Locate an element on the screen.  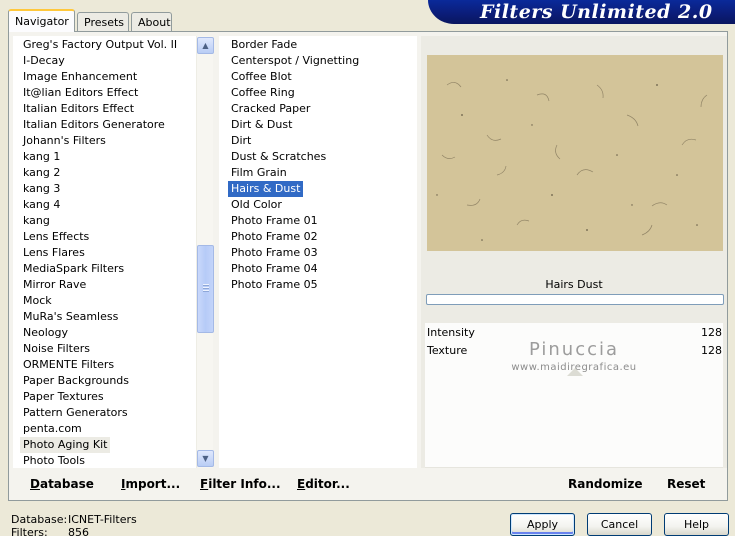
status-value: 856 is located at coordinates (78, 531).